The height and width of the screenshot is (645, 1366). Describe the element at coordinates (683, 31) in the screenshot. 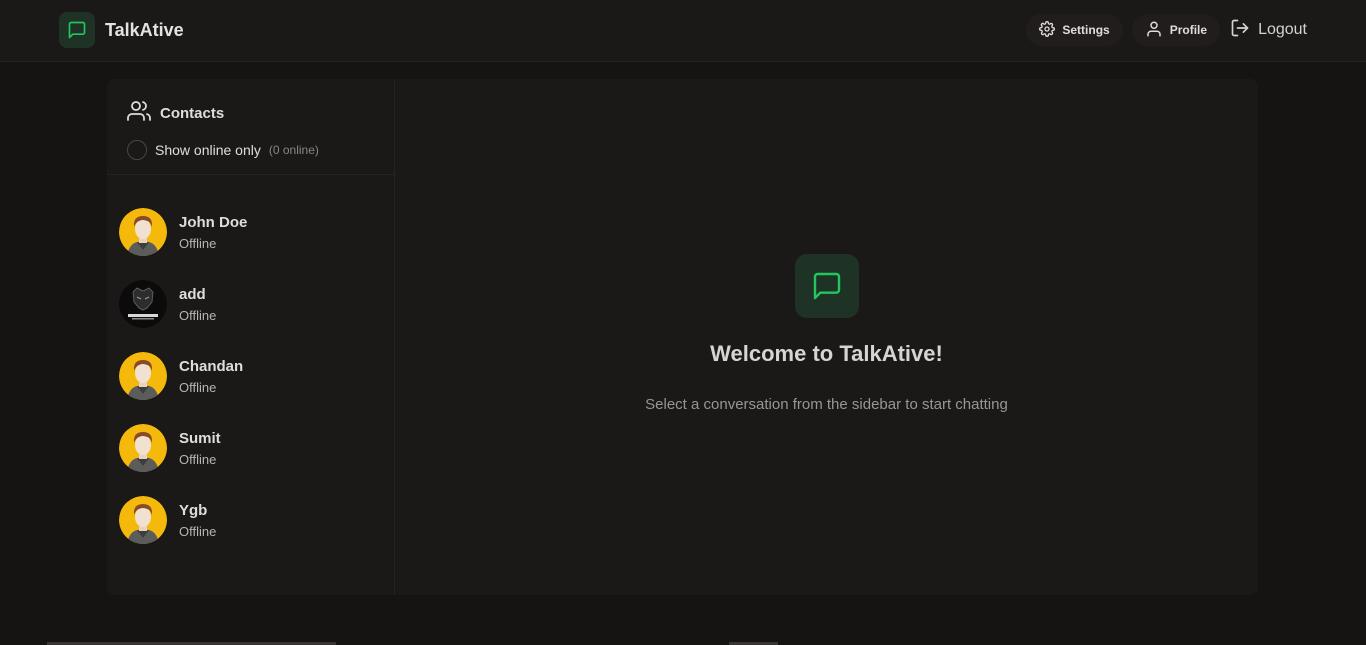

I see `top-navbar: TalkAtive Settings Profile Logout` at that location.